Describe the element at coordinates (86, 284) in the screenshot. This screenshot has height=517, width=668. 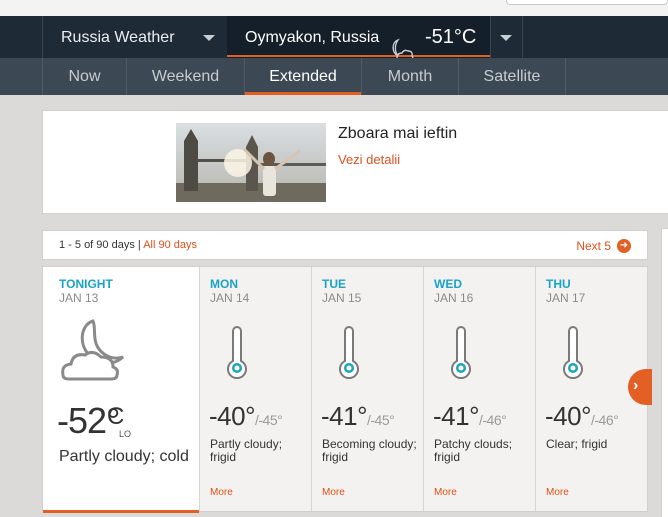
I see `day-name: TONIGHT` at that location.